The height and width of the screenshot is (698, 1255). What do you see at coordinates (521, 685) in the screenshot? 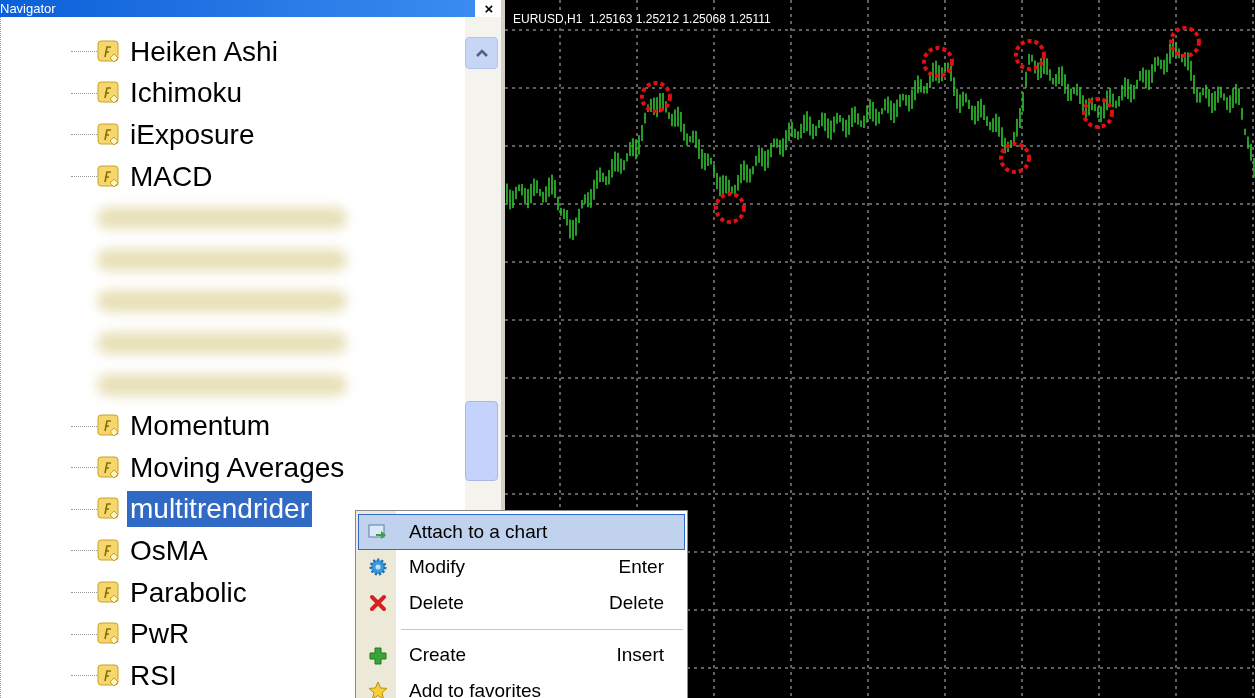
I see `menu-item: Add to favorites` at bounding box center [521, 685].